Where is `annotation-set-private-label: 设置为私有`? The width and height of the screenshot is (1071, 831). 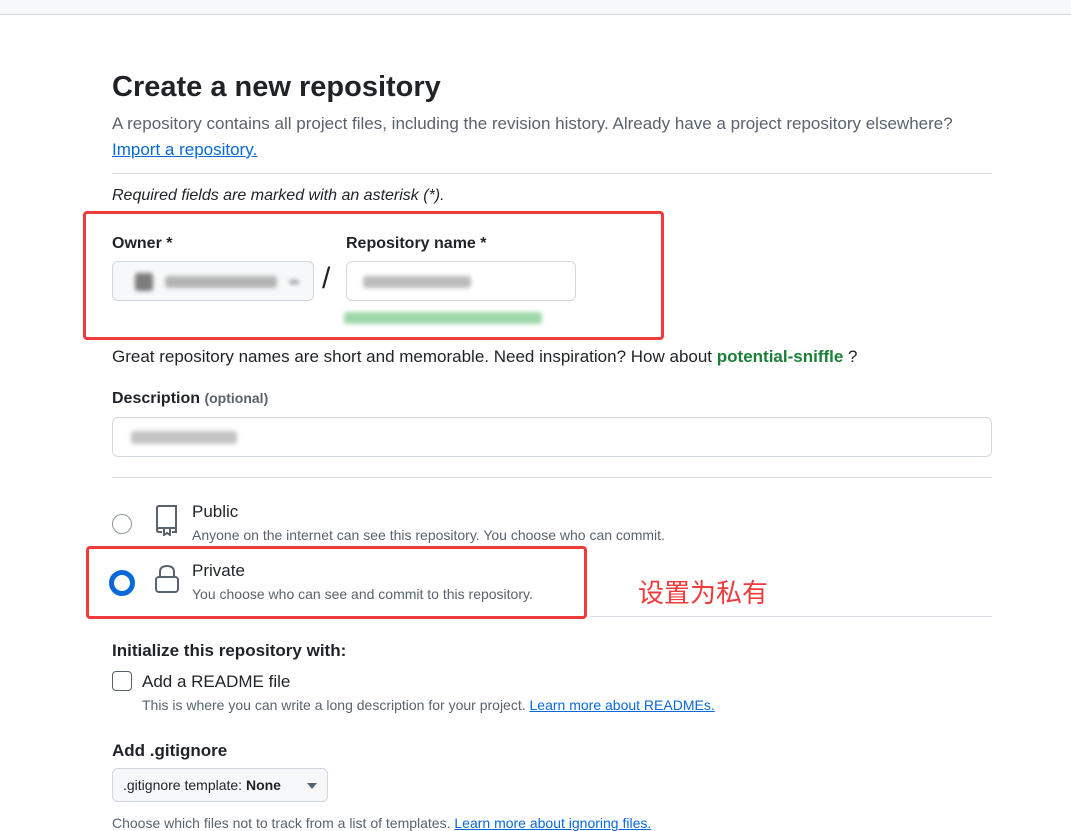
annotation-set-private-label: 设置为私有 is located at coordinates (703, 593).